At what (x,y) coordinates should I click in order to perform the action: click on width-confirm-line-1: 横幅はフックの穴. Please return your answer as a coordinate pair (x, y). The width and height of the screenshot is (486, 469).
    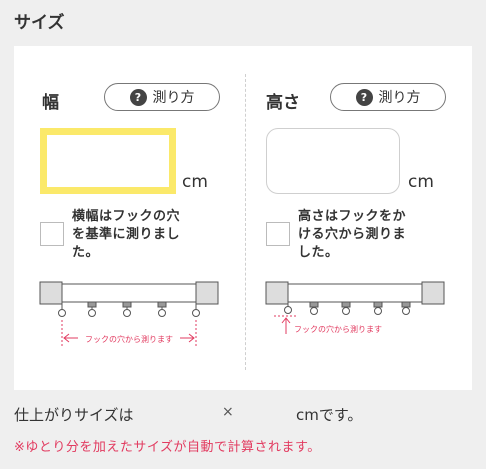
    Looking at the image, I should click on (126, 216).